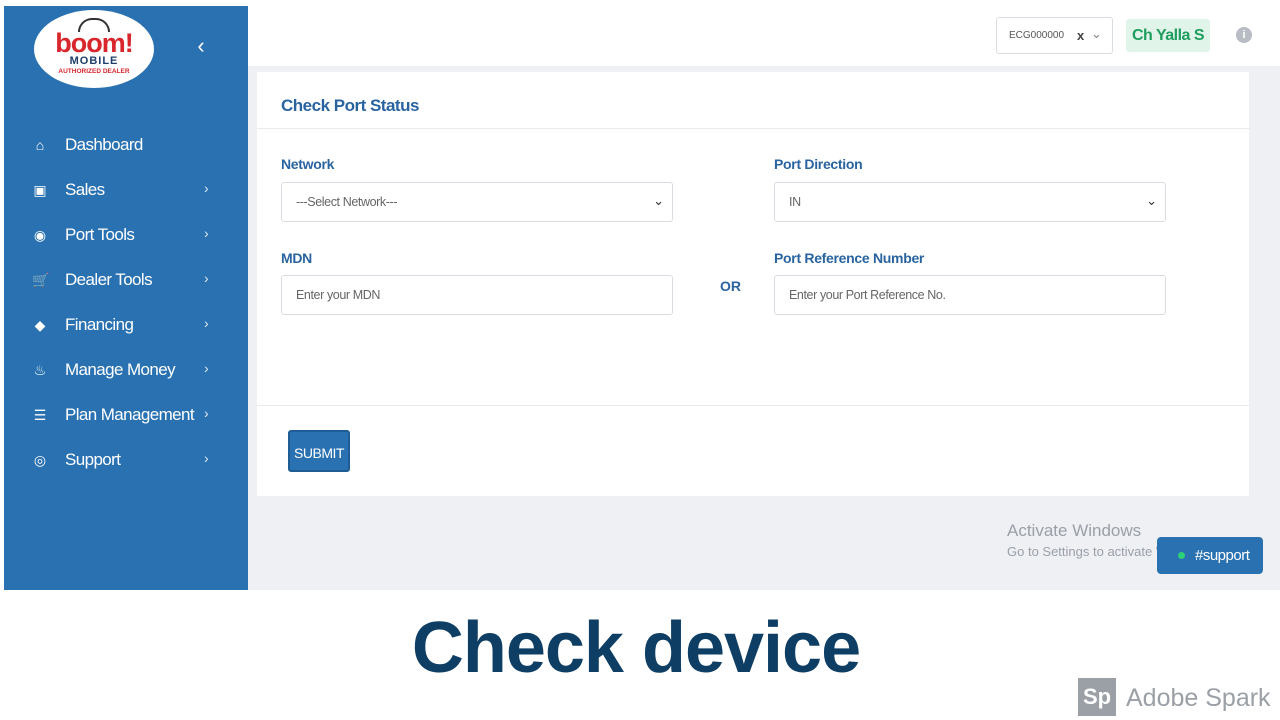  Describe the element at coordinates (849, 258) in the screenshot. I see `port-reference-label: Port Reference Number` at that location.